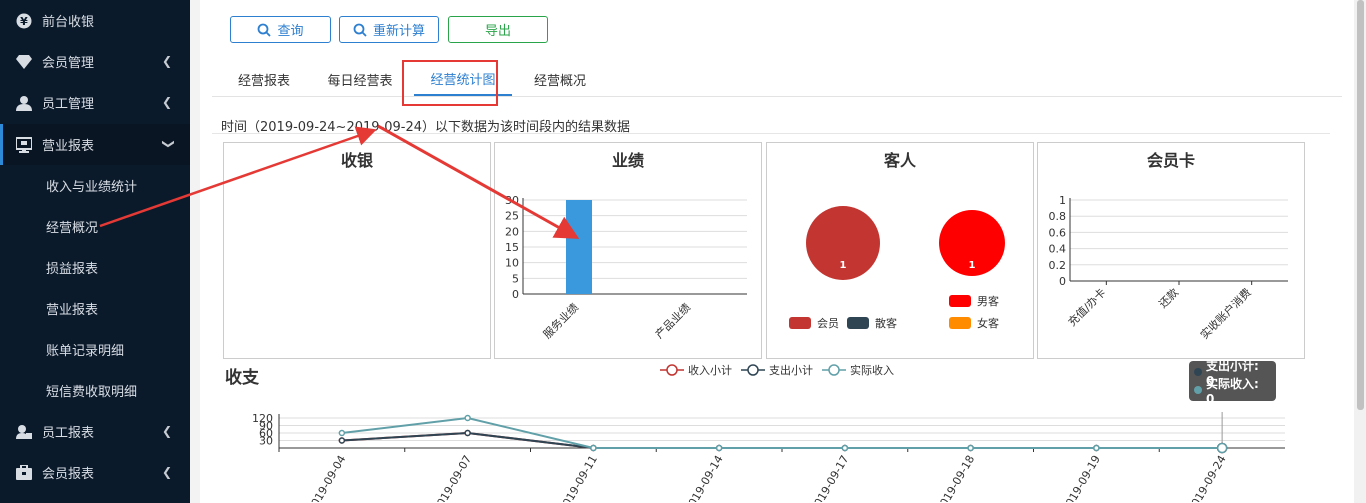 The image size is (1366, 503). What do you see at coordinates (1062, 200) in the screenshot?
I see `y-tick-label: 1` at bounding box center [1062, 200].